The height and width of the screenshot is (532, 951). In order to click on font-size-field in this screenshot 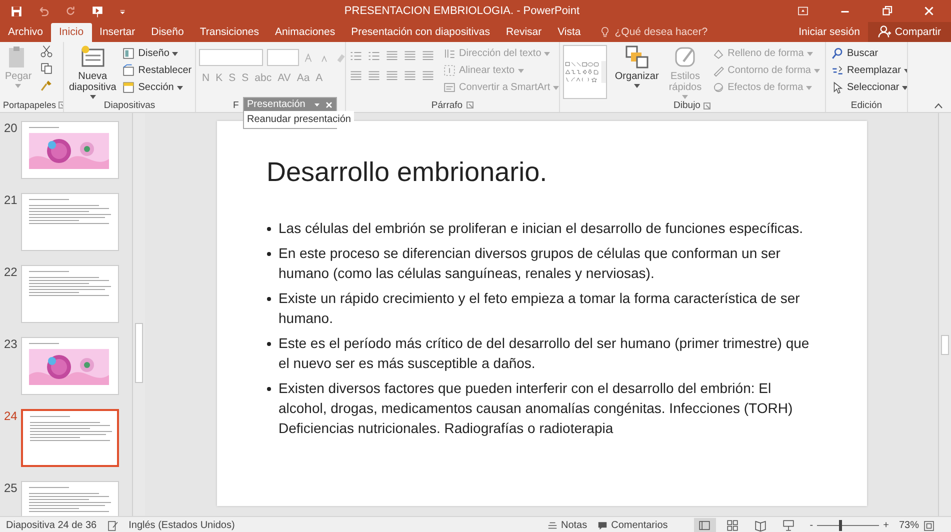, I will do `click(283, 57)`.